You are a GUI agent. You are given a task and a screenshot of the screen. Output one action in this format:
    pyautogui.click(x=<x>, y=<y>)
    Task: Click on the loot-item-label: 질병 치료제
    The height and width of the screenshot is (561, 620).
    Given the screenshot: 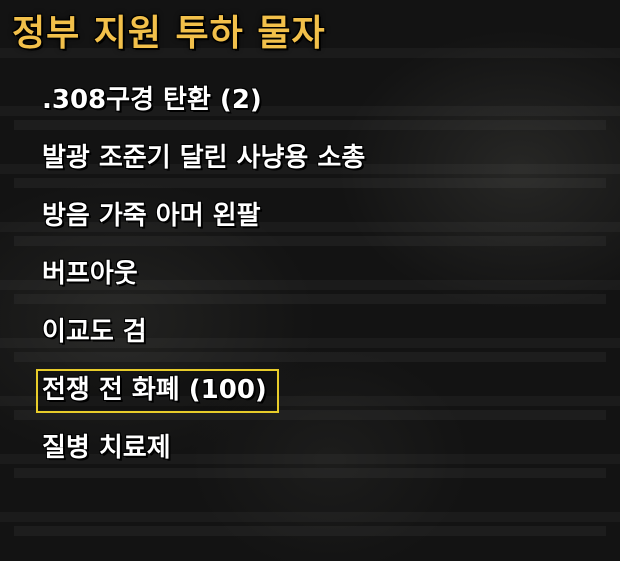 What is the action you would take?
    pyautogui.click(x=106, y=448)
    